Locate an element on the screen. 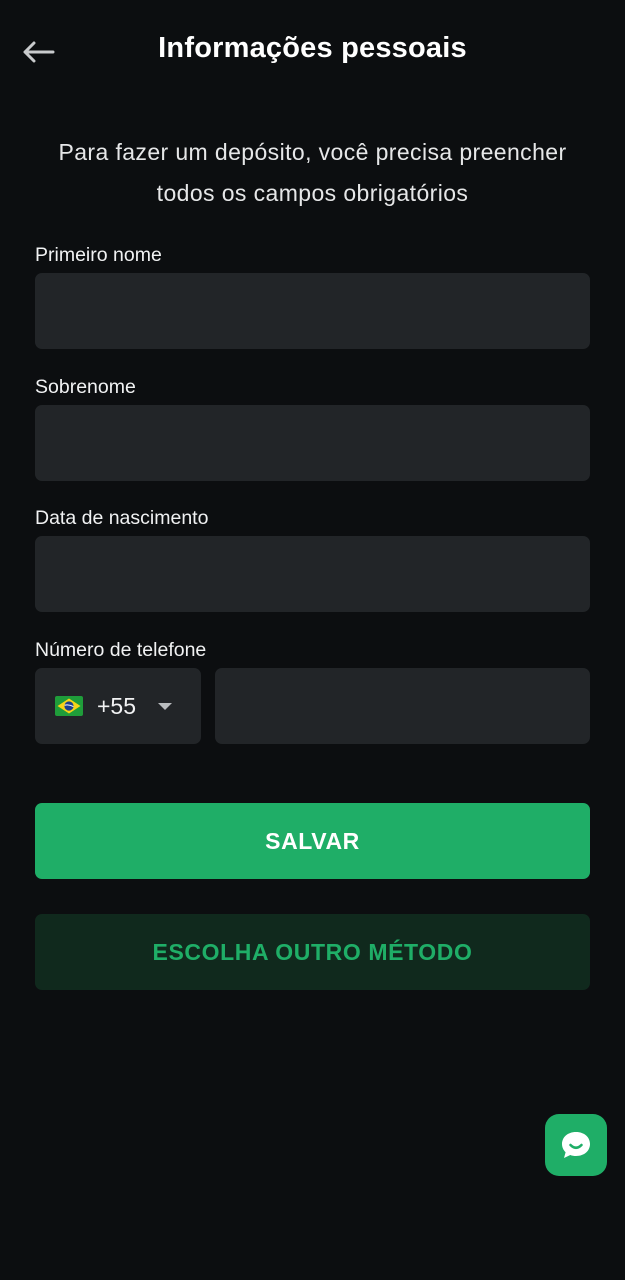 The width and height of the screenshot is (625, 1280). phone-number-input is located at coordinates (402, 706).